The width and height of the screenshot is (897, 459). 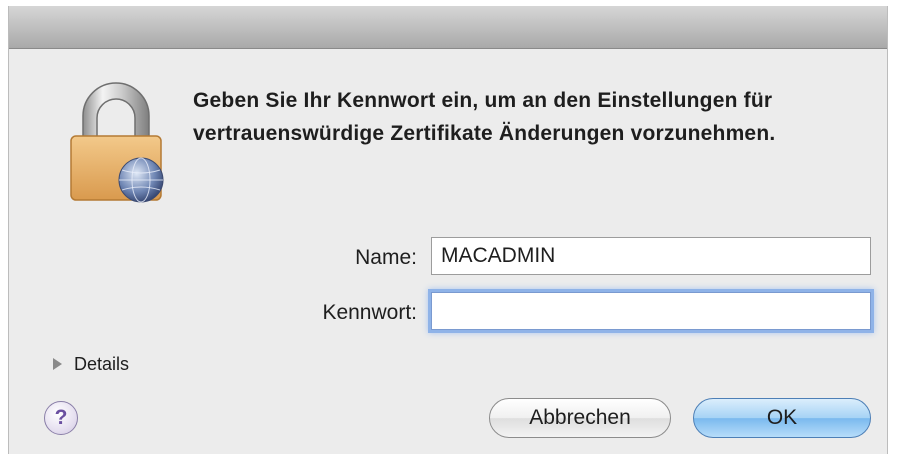 I want to click on lock-icon, so click(x=117, y=142).